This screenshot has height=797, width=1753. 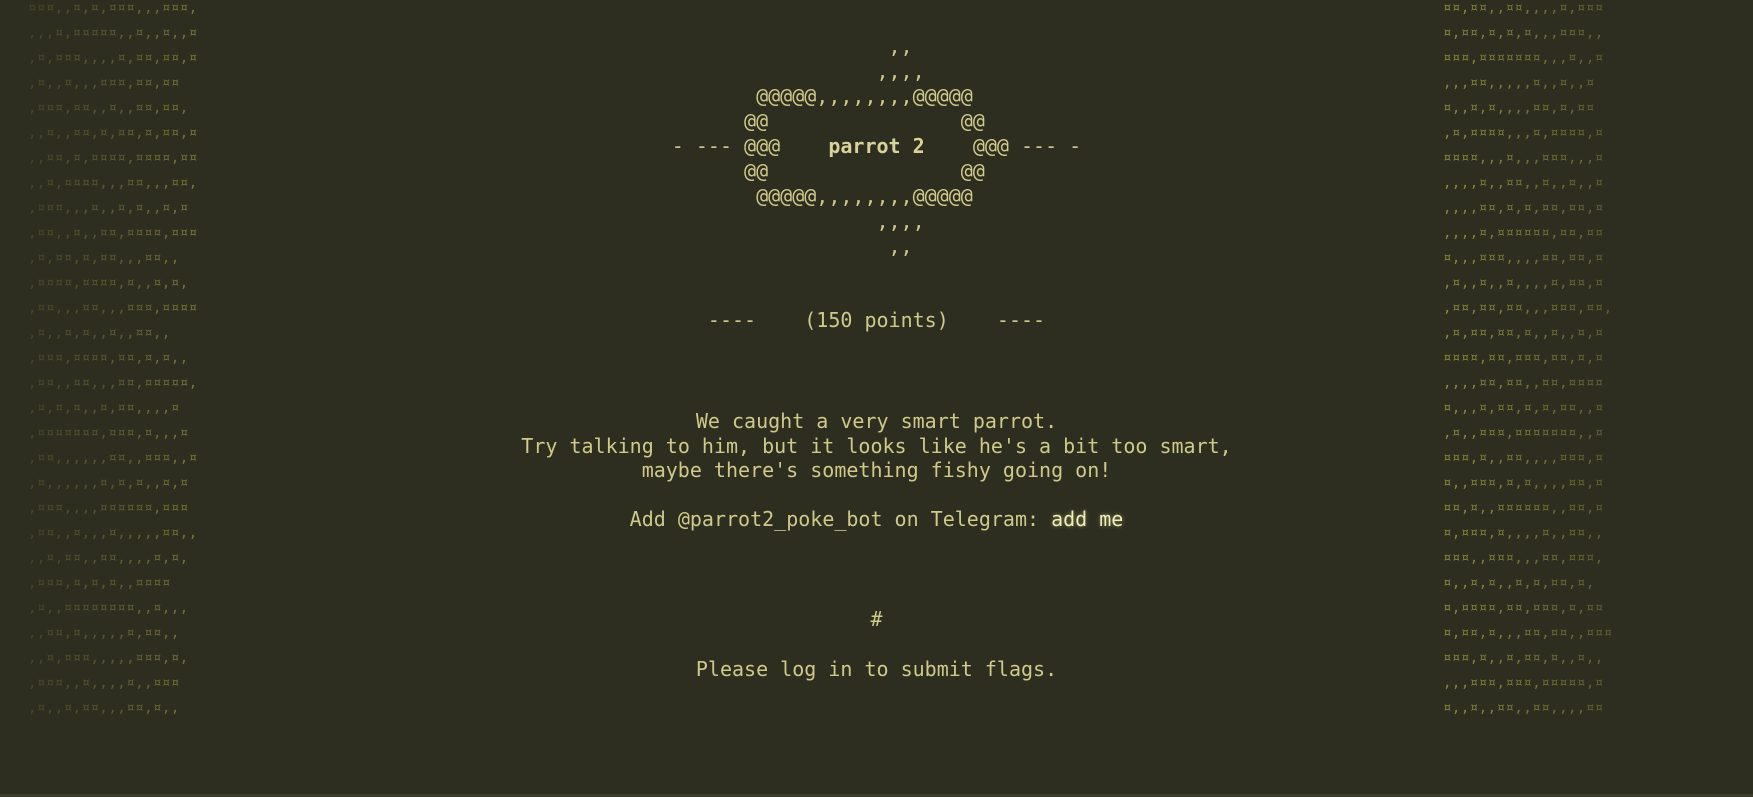 I want to click on pattern-row: ¤,,¤,,¤¤,,¤¤,,,,¤¤, so click(x=1523, y=708).